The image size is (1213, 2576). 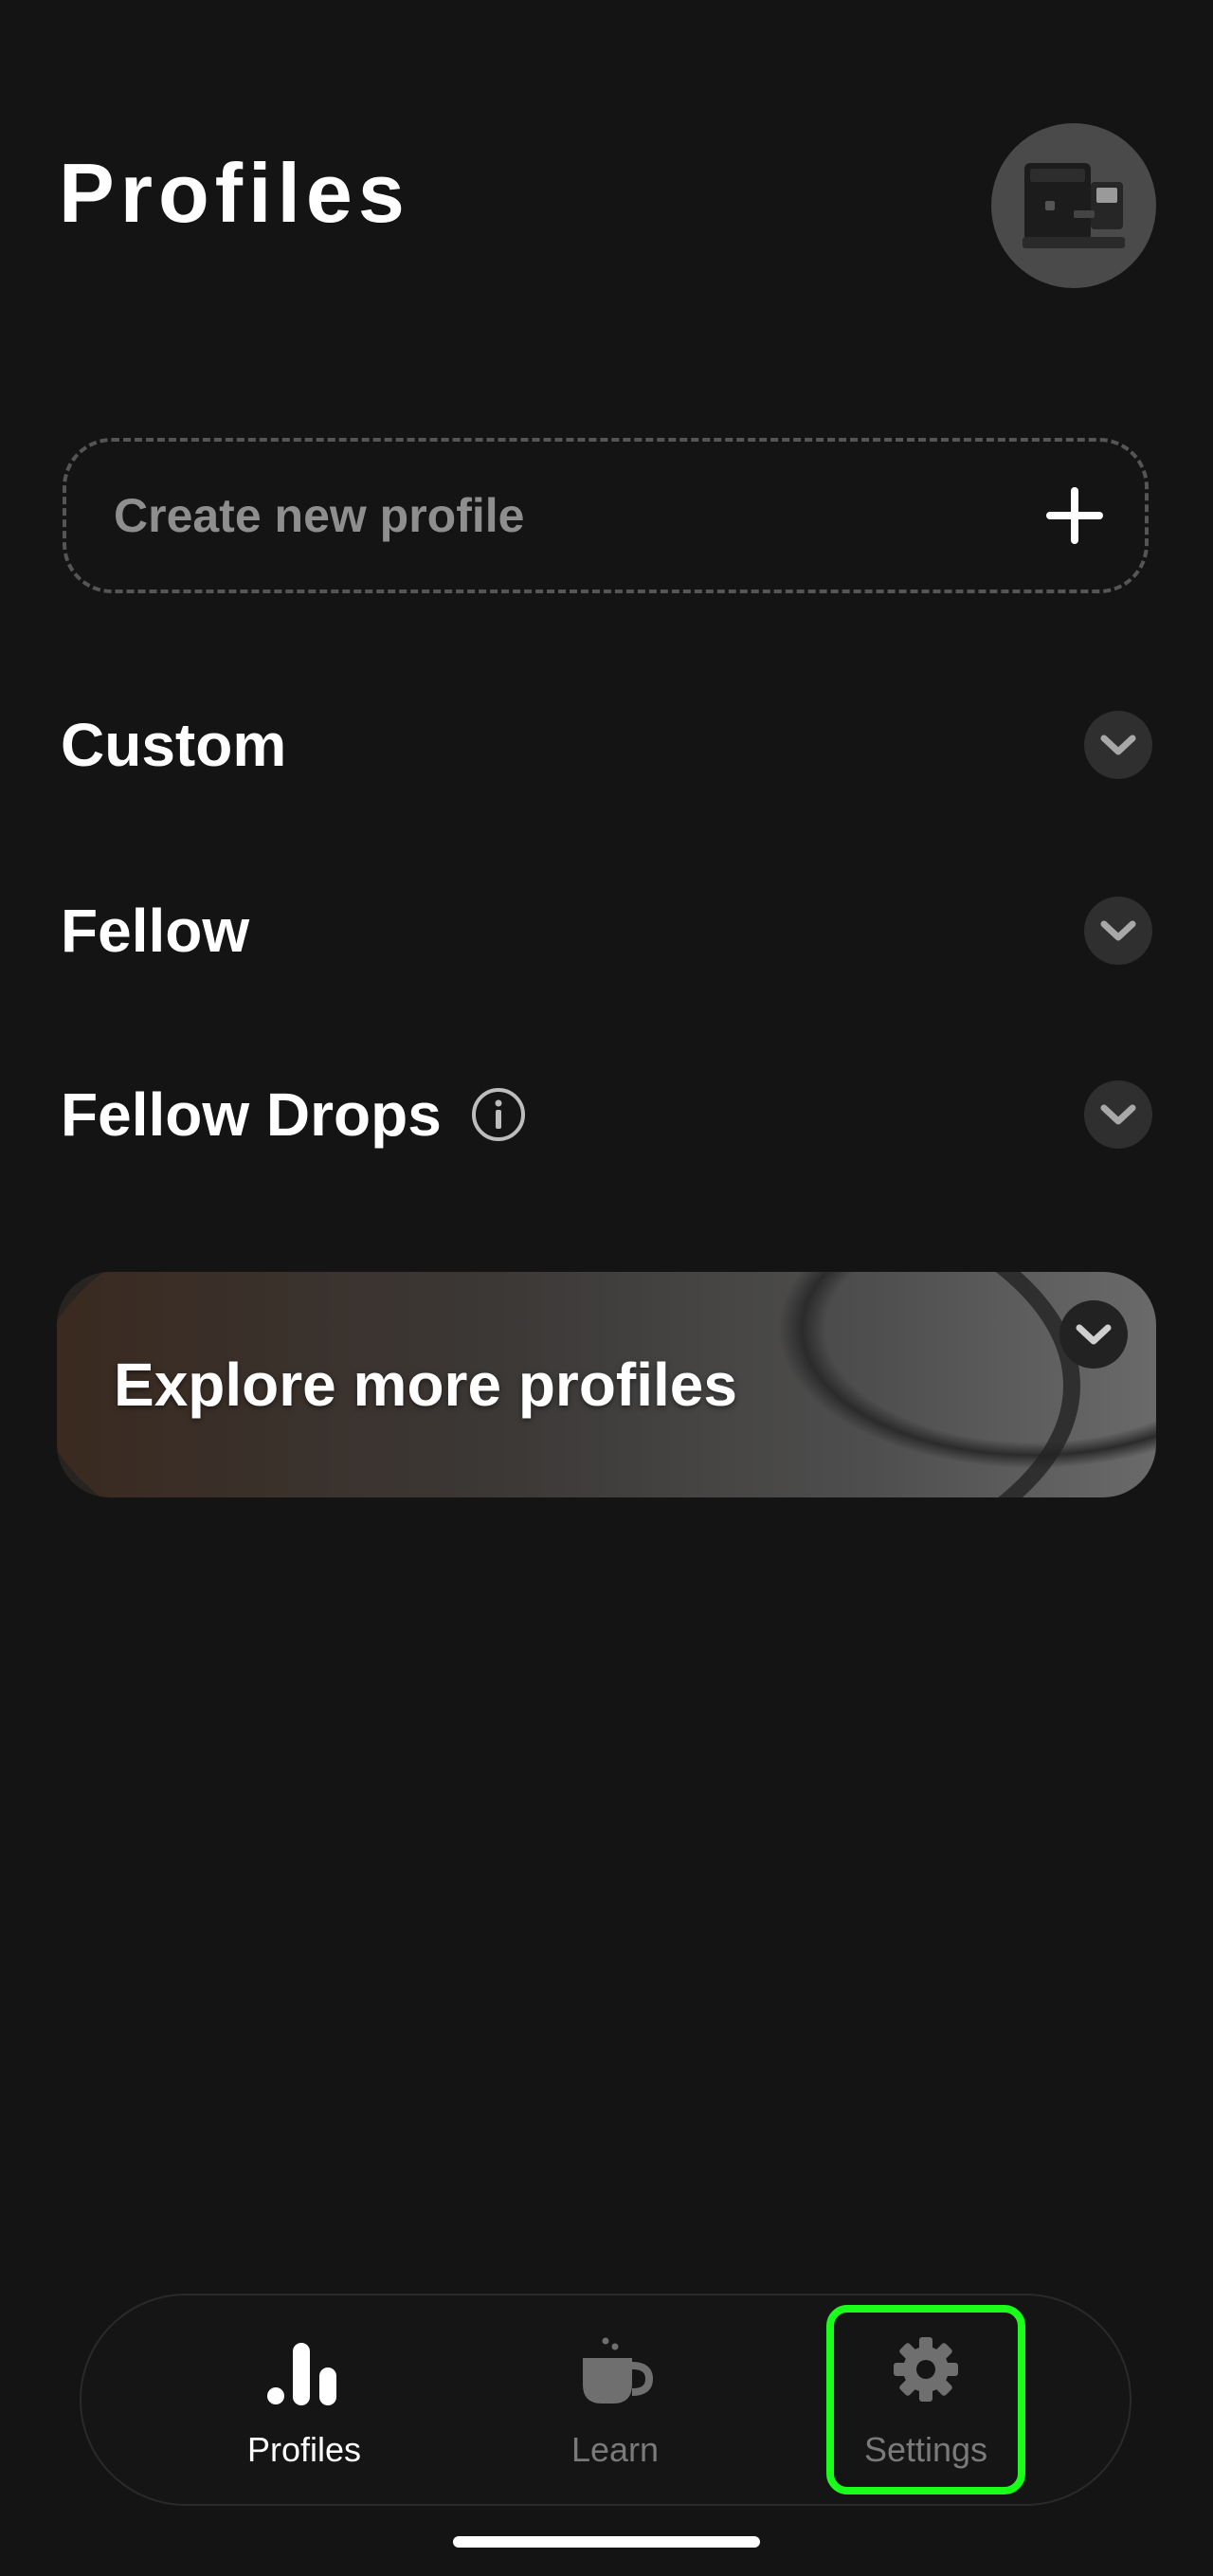 What do you see at coordinates (234, 193) in the screenshot?
I see `page-title: Profiles` at bounding box center [234, 193].